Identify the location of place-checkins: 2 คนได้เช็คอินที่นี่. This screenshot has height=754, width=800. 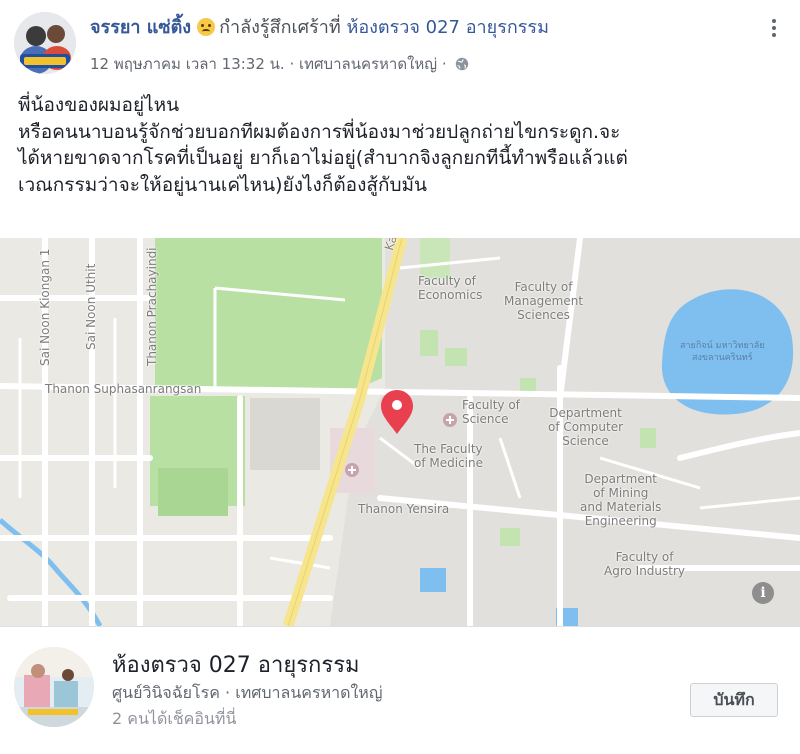
(174, 718).